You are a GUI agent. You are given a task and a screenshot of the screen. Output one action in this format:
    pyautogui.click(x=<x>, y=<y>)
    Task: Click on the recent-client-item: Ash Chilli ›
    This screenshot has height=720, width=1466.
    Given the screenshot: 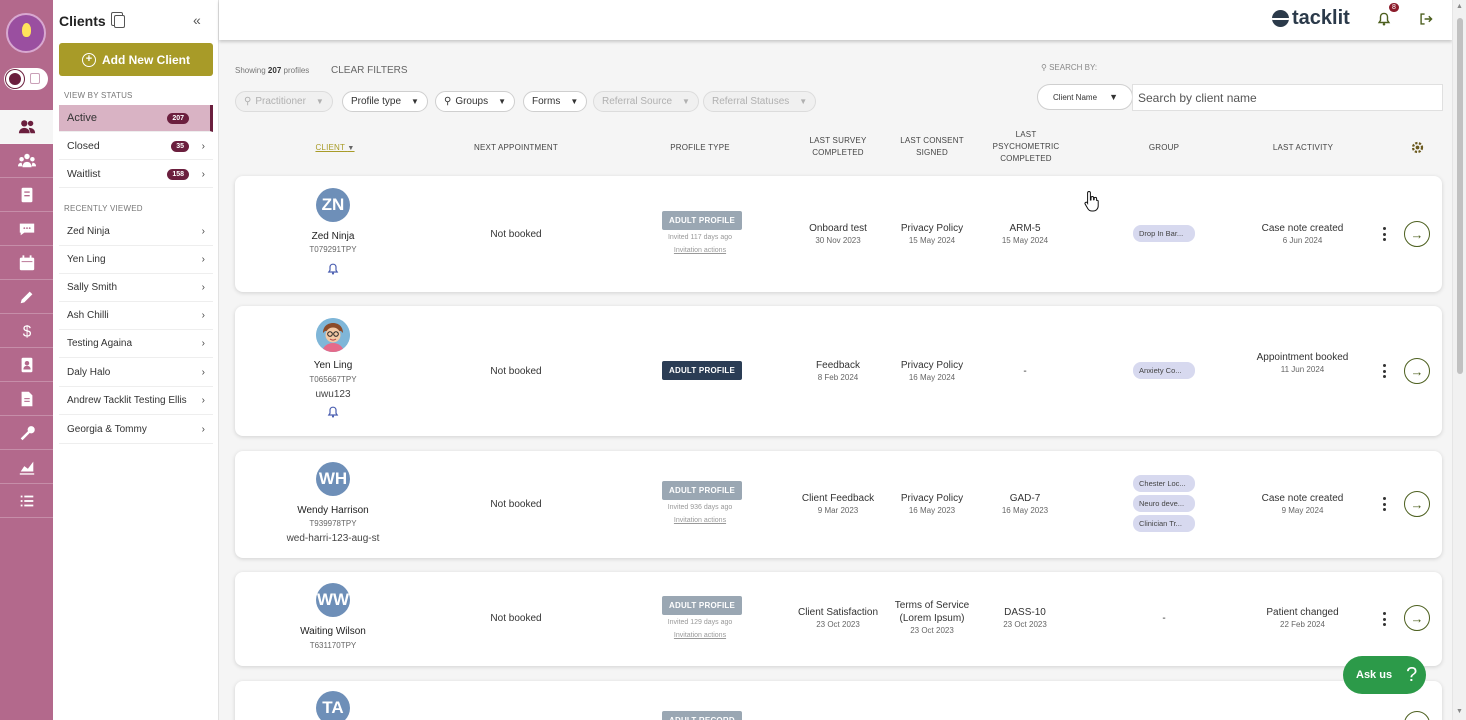 What is the action you would take?
    pyautogui.click(x=136, y=316)
    